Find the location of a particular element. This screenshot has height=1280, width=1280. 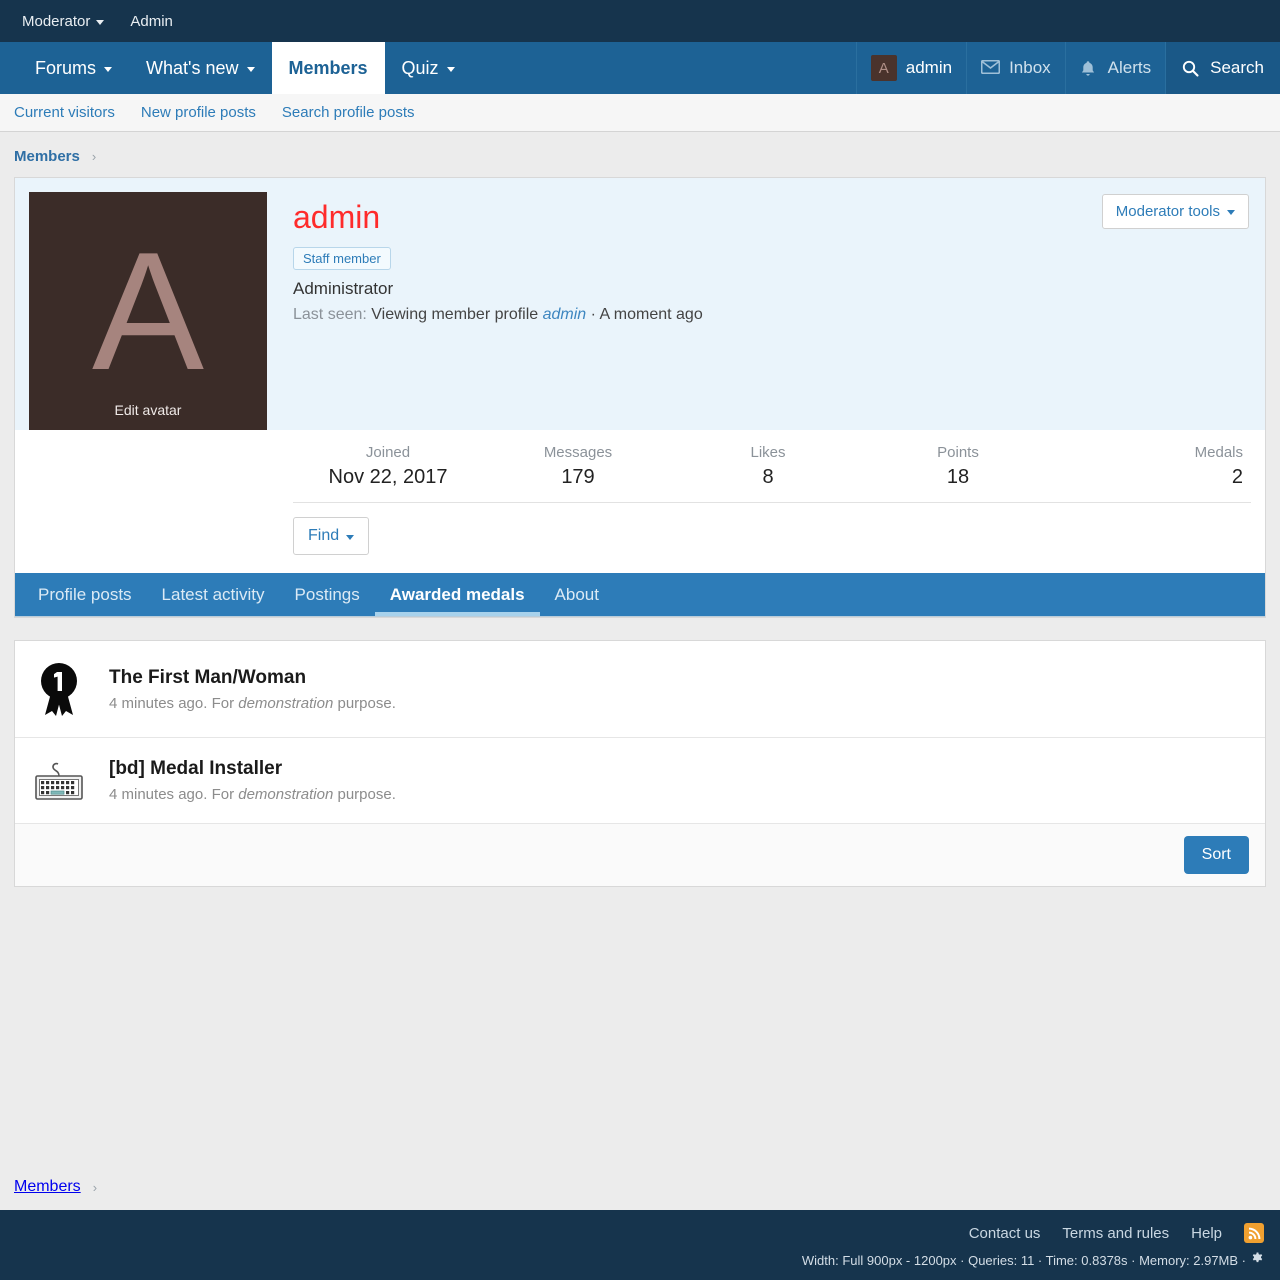

nav-inbox: Inbox is located at coordinates (1015, 68).